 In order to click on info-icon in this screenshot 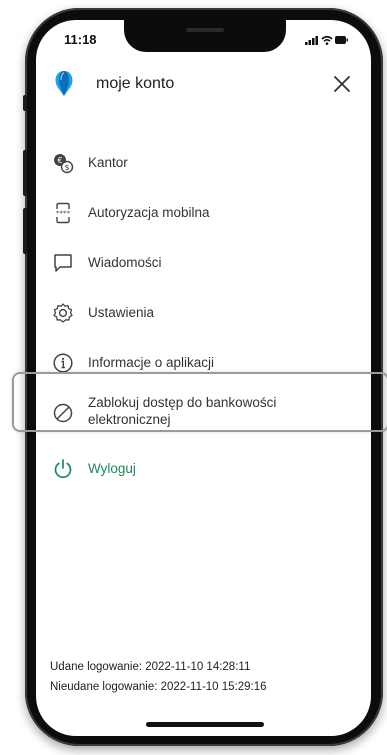, I will do `click(63, 363)`.